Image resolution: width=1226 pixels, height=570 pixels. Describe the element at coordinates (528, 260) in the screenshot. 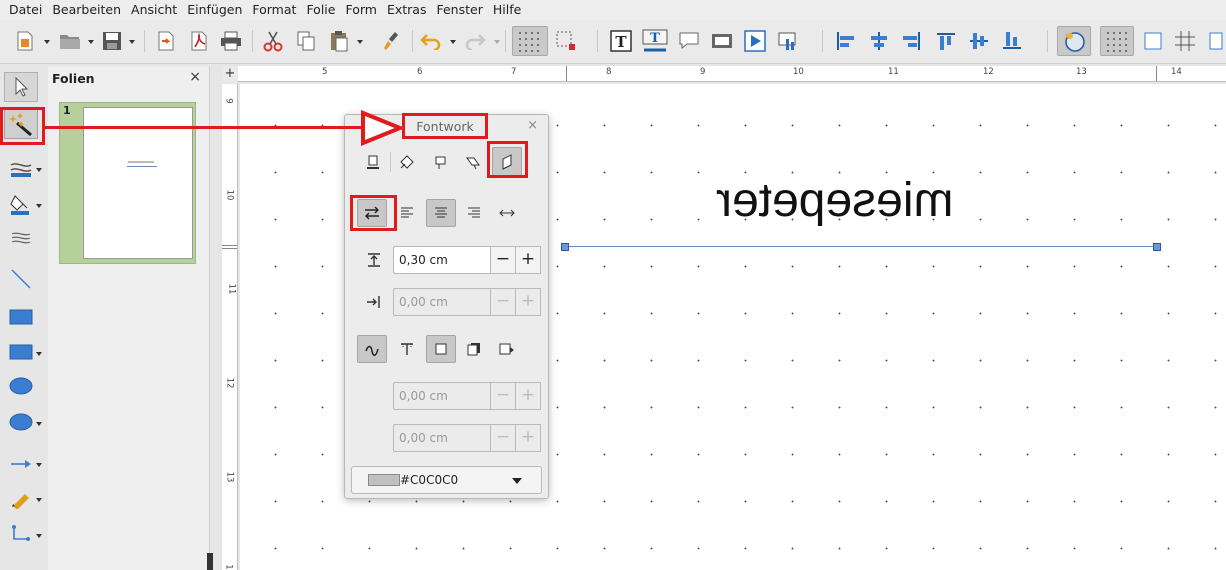

I see `distance-increment-button: +` at that location.